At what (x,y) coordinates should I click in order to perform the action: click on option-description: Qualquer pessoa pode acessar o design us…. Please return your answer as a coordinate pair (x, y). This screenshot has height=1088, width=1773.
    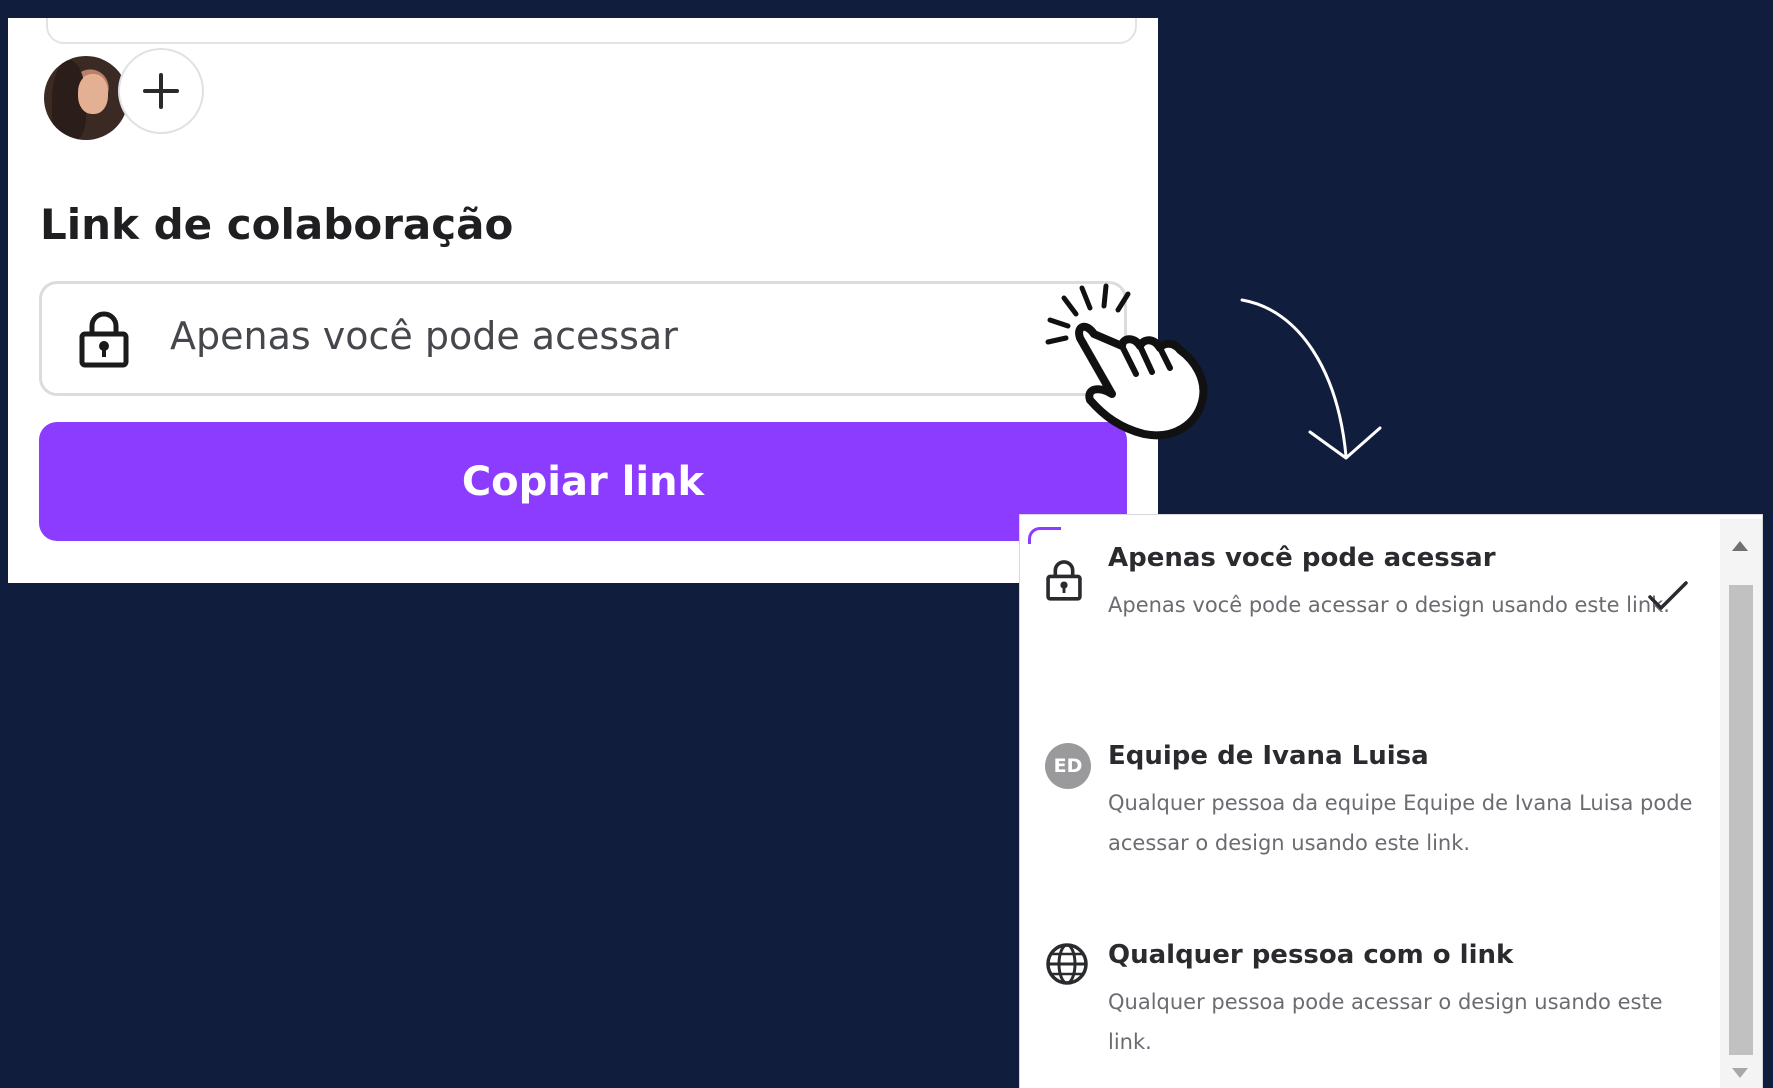
    Looking at the image, I should click on (1385, 1022).